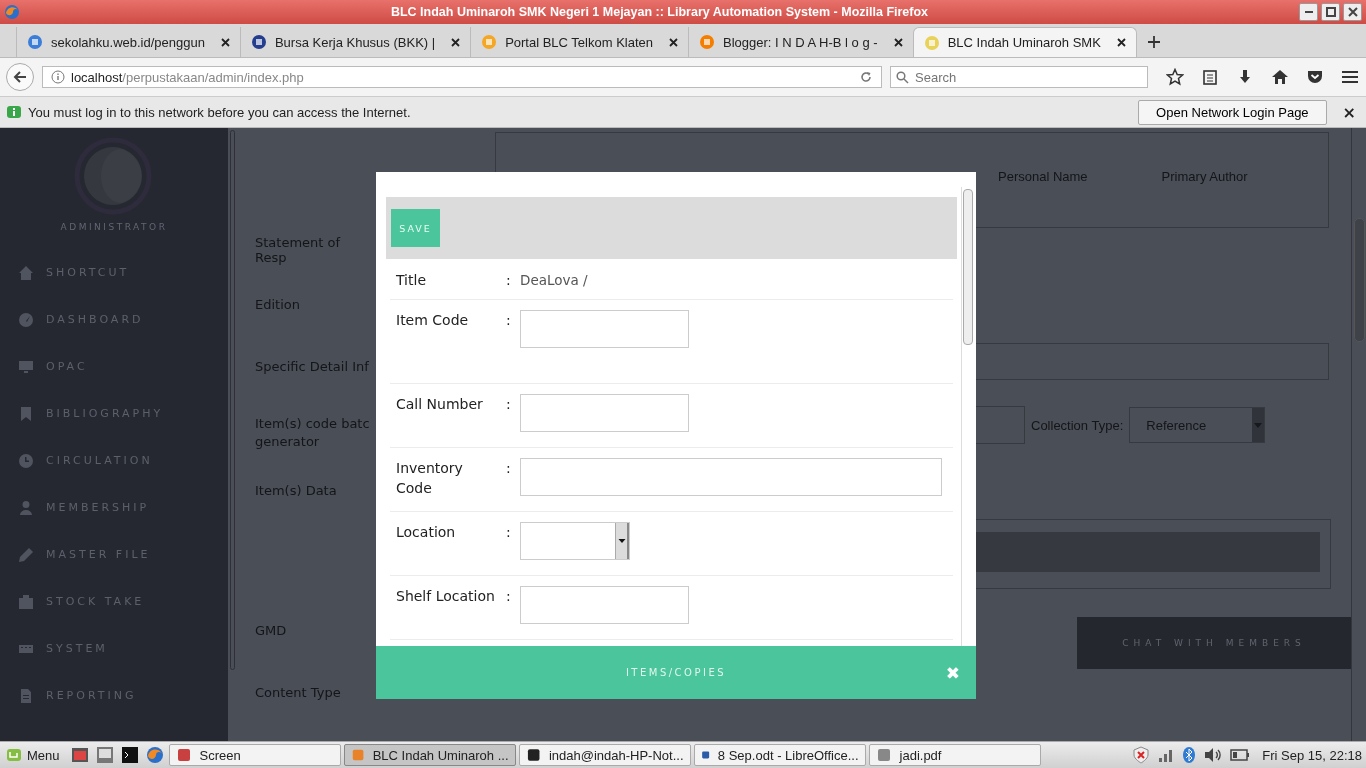 This screenshot has height=768, width=1366. What do you see at coordinates (1232, 112) in the screenshot?
I see `open-login-page-button: Open Network Login Page` at bounding box center [1232, 112].